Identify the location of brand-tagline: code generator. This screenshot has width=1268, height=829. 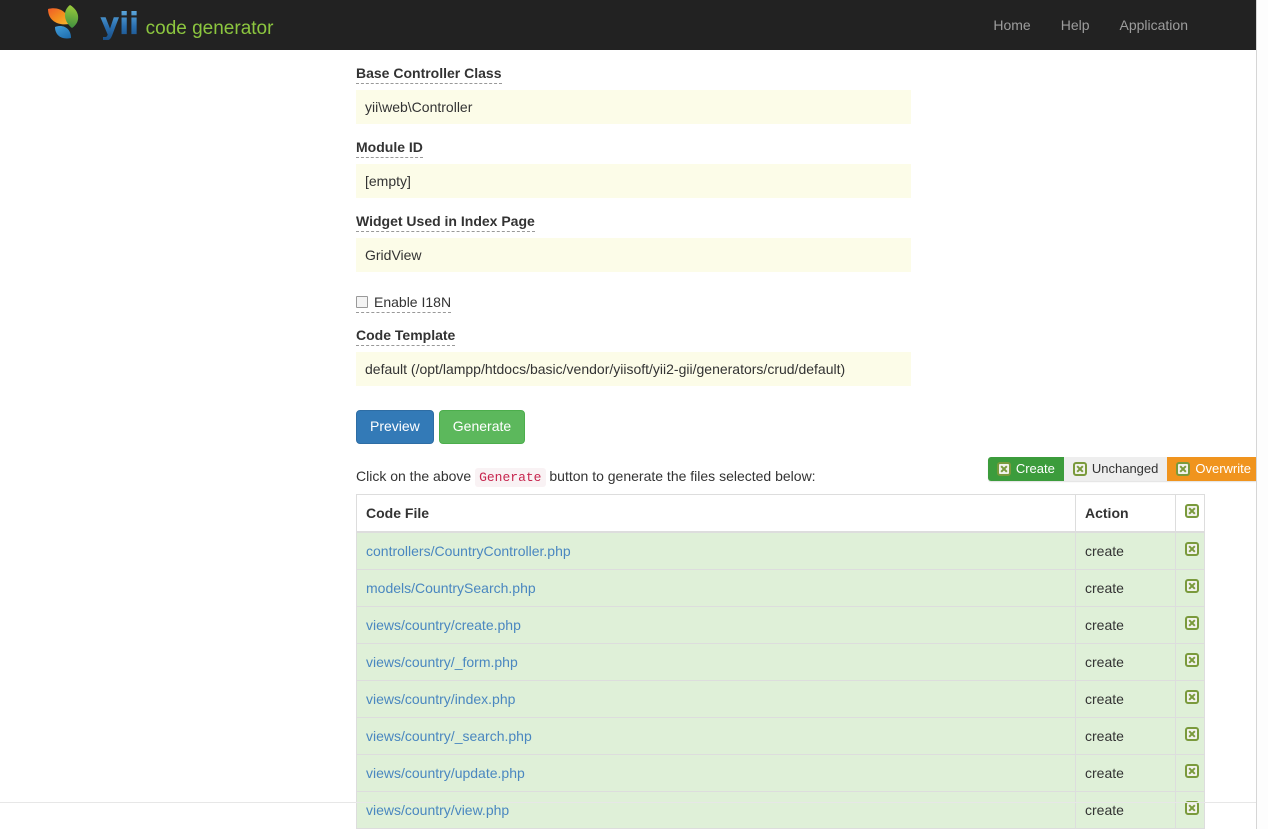
(209, 28).